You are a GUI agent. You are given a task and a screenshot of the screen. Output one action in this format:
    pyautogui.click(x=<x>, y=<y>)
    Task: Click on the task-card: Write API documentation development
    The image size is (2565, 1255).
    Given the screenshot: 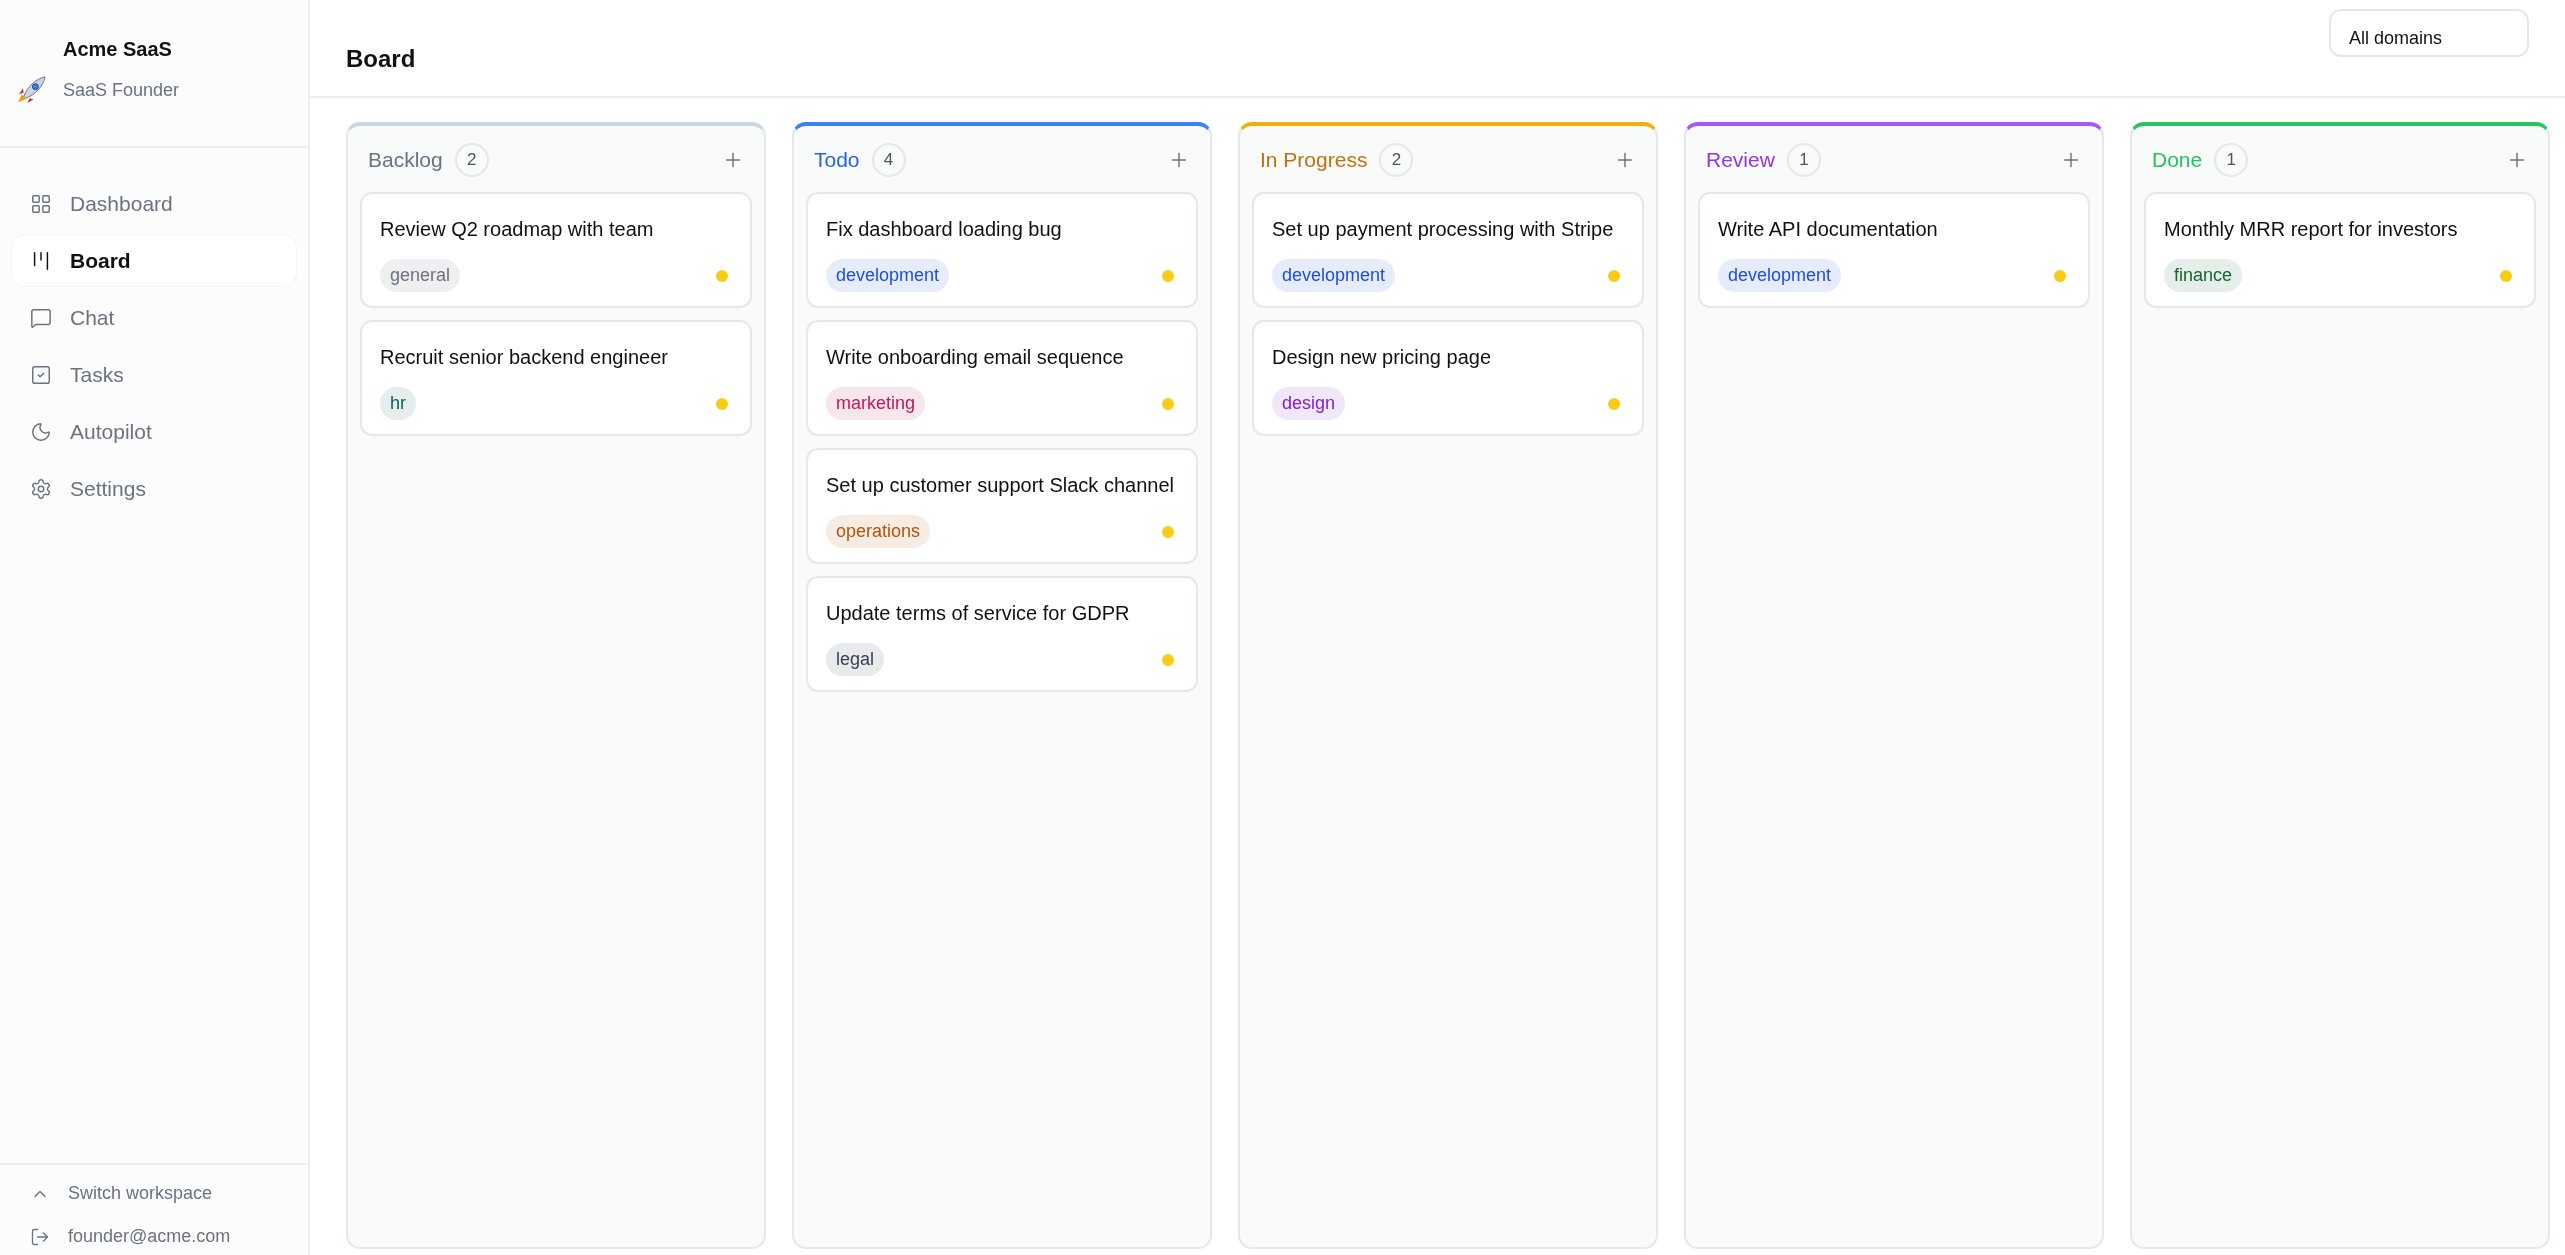 What is the action you would take?
    pyautogui.click(x=1894, y=250)
    